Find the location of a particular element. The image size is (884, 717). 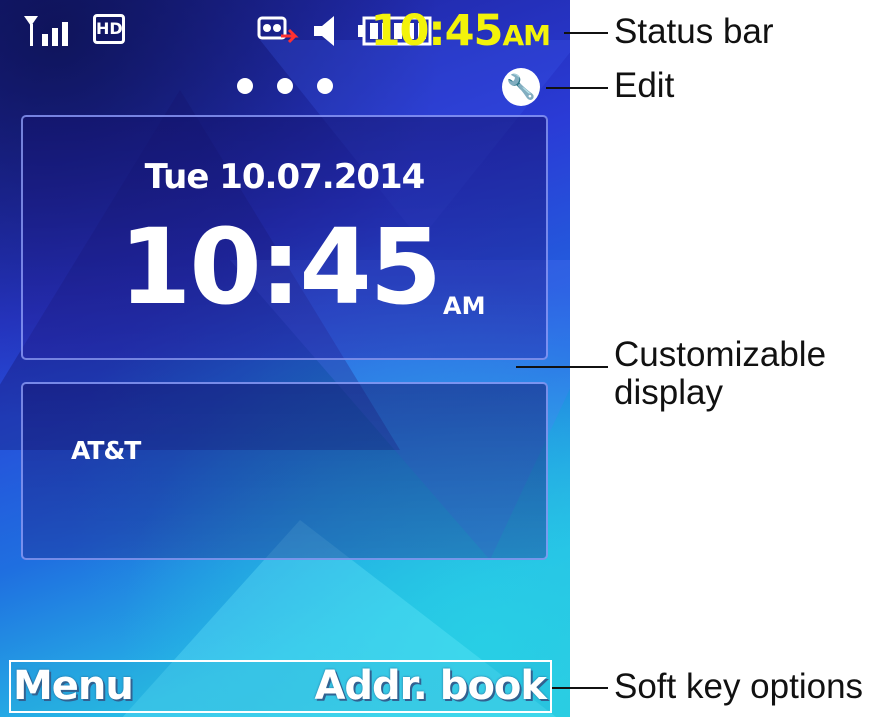

customizable-display-callout-line2: display is located at coordinates (668, 392).